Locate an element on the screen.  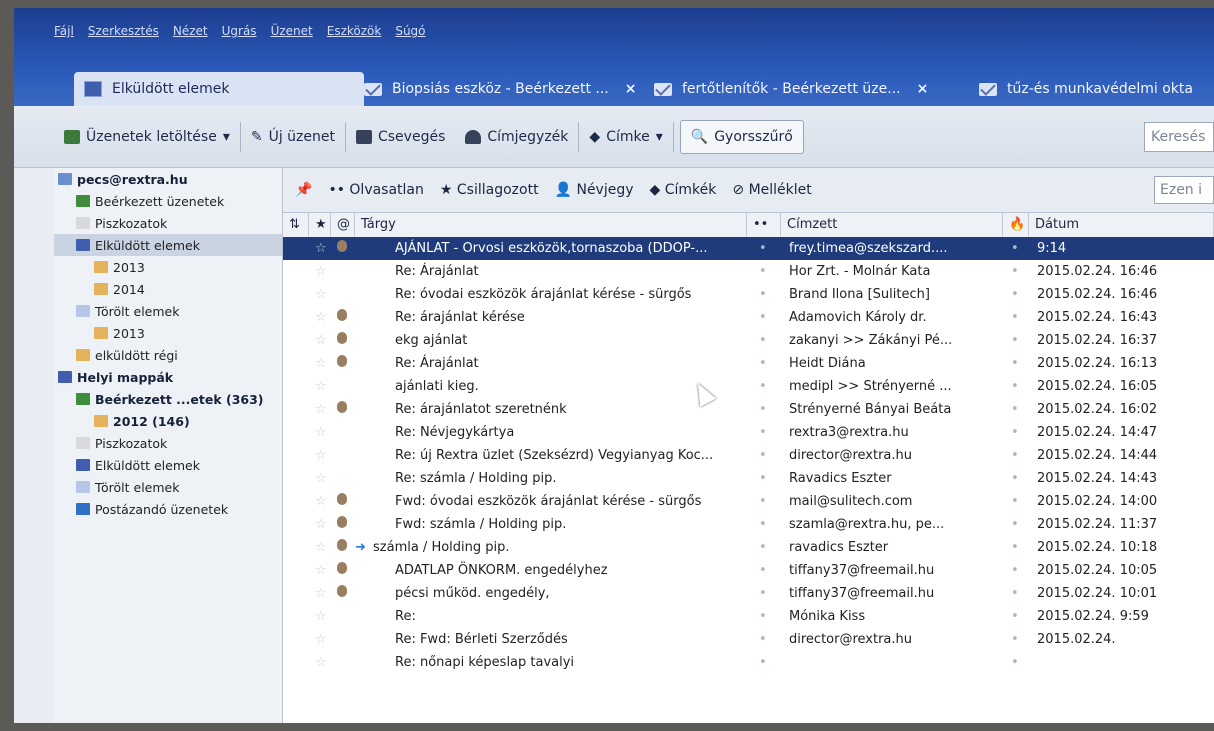
folder-item: Postázandó üzenetek is located at coordinates (168, 509).